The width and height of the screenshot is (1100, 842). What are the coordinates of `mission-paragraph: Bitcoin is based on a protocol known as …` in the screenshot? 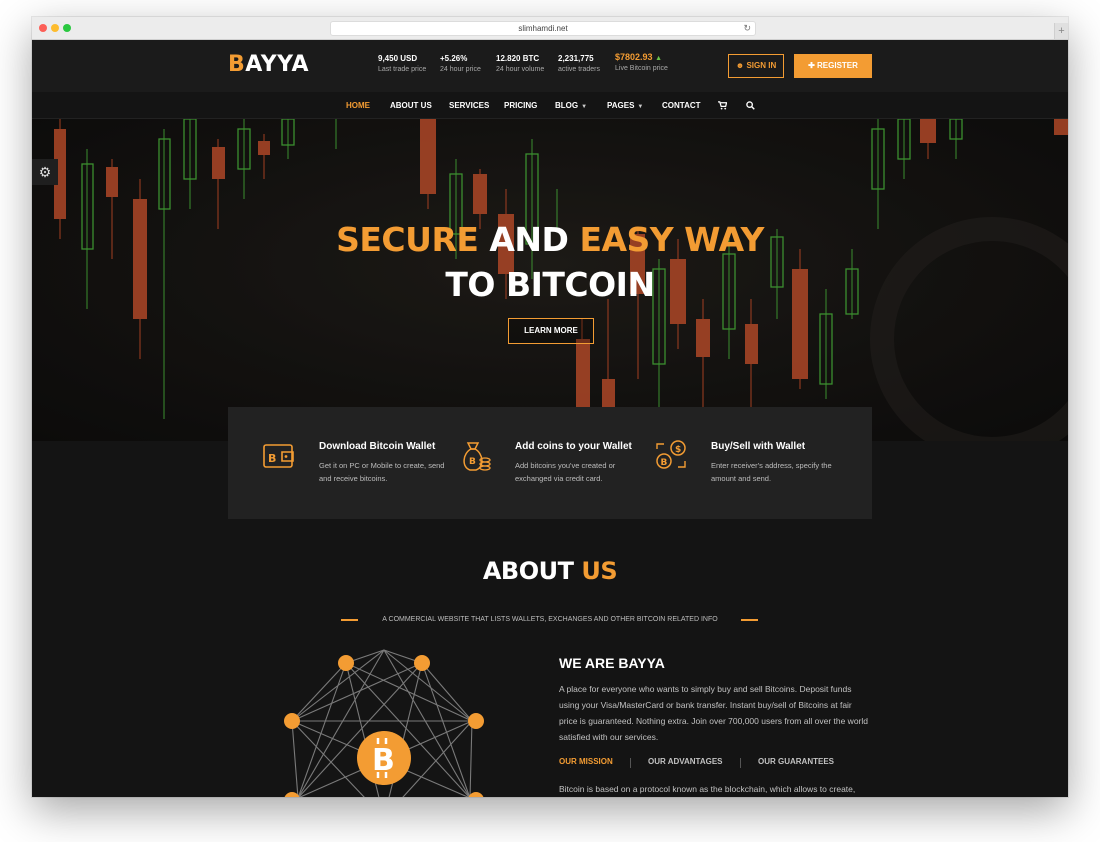 It's located at (707, 789).